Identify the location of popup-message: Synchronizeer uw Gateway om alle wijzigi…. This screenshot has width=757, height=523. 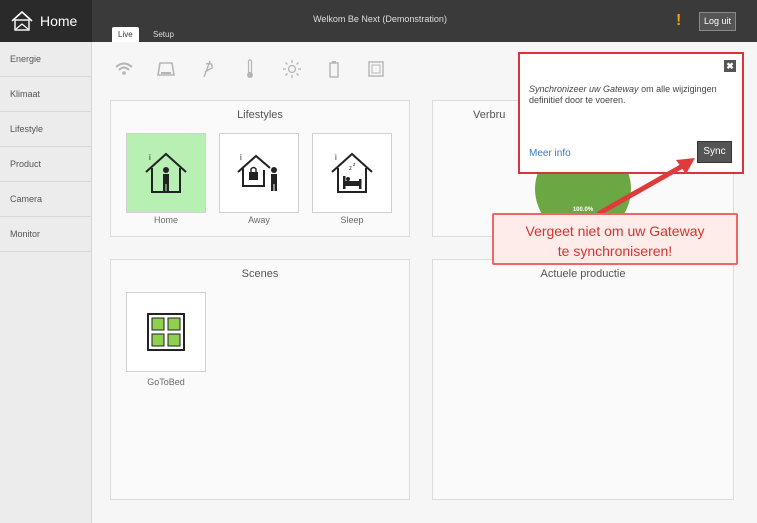
(632, 95).